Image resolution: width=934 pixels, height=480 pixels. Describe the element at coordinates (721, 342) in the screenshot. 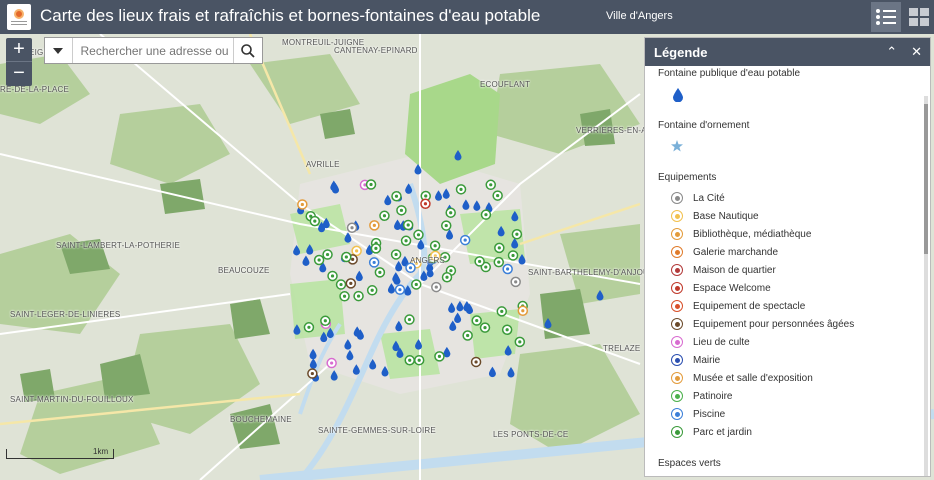

I see `legend-item-label: Lieu de culte` at that location.